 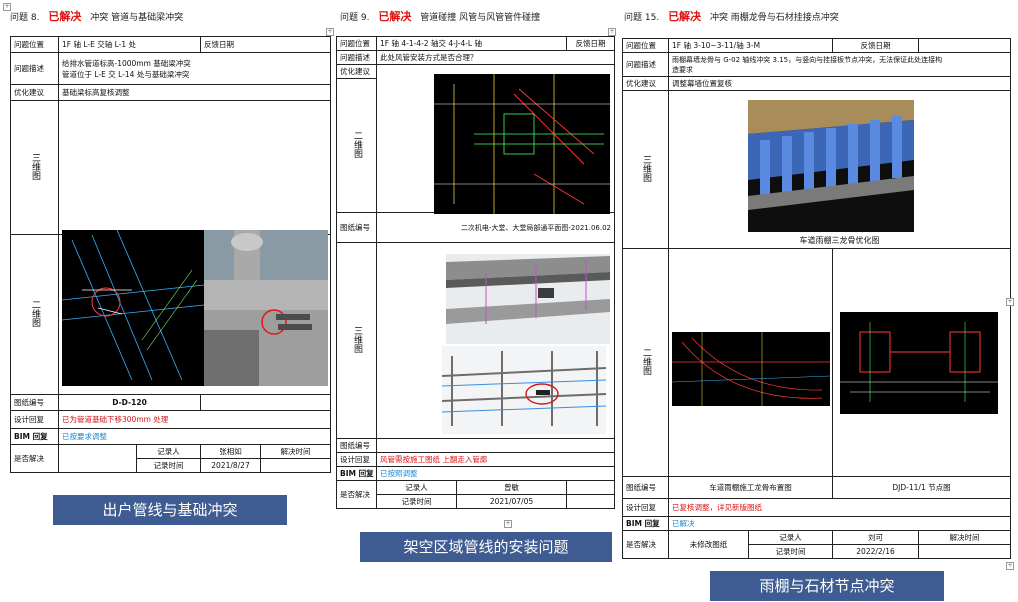 I want to click on issue-header: 问题 8. 已解决 冲突 管道与基础梁冲突, so click(x=168, y=17).